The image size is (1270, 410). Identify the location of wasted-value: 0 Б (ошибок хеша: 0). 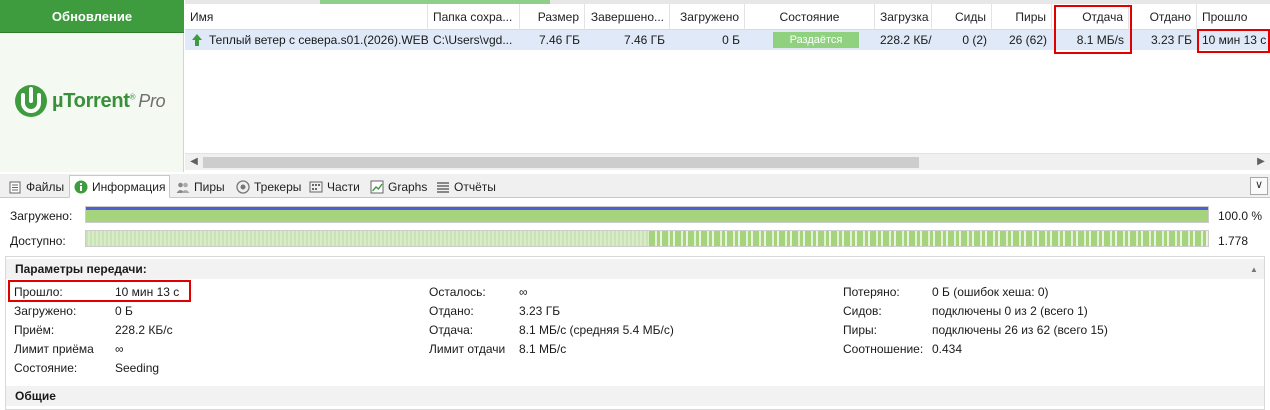
(990, 292).